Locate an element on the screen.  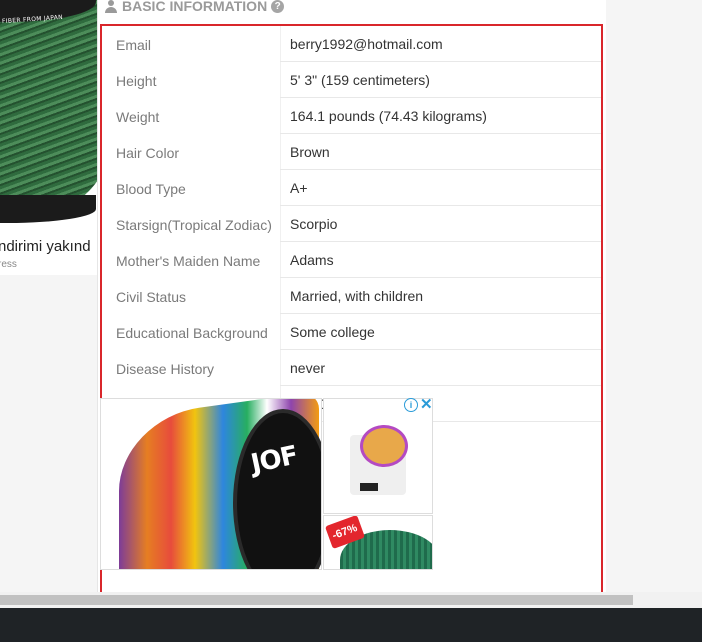
ad-main-image: JOF is located at coordinates (211, 484).